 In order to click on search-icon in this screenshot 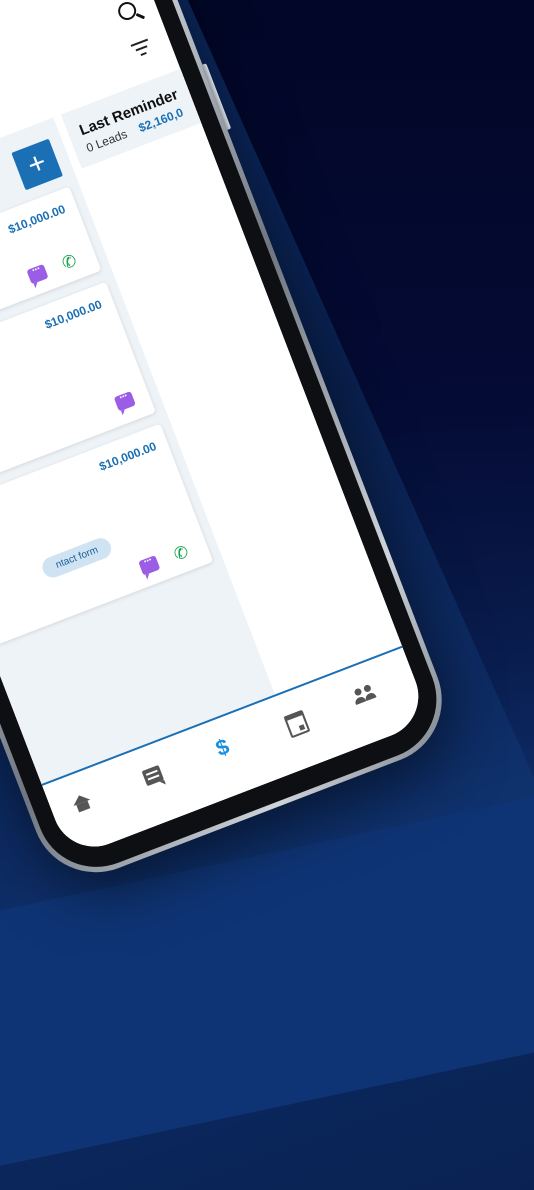, I will do `click(127, 11)`.